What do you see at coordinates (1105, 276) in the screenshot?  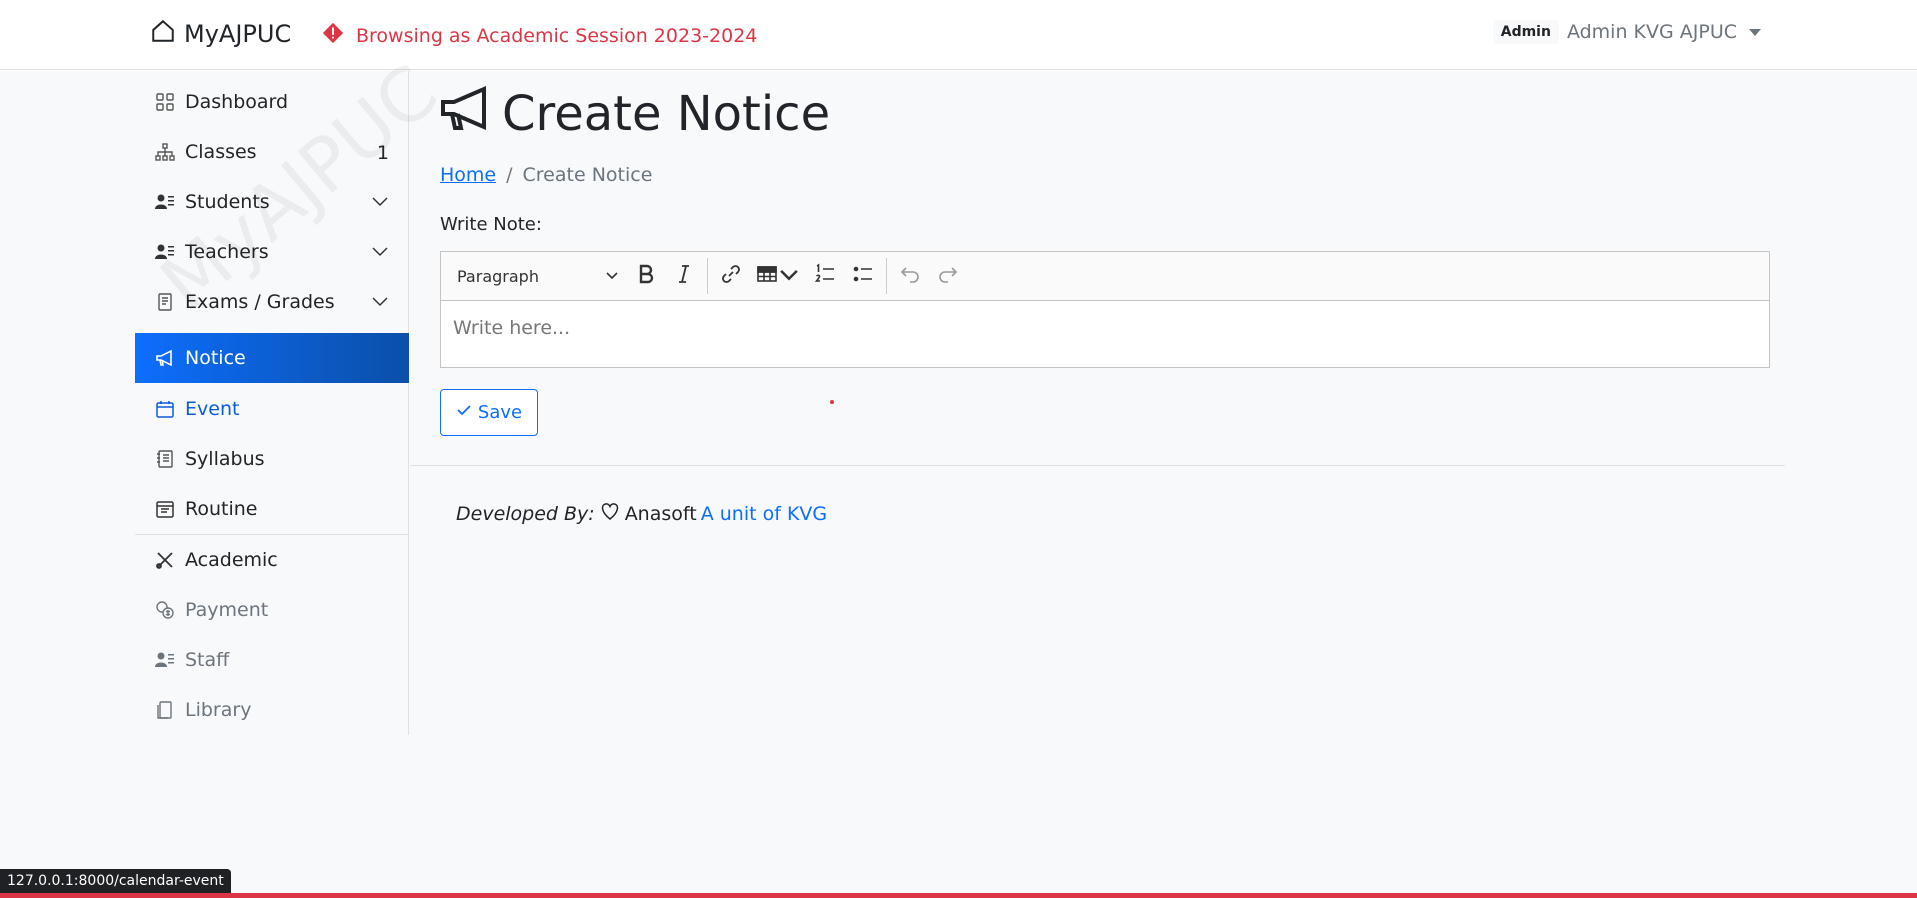 I see `editor-toolbar: Paragraph` at bounding box center [1105, 276].